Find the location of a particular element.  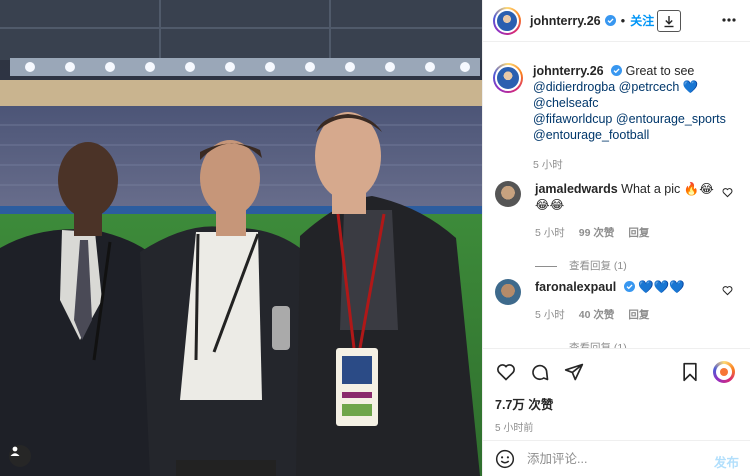

user-tag-button is located at coordinates (20, 456).